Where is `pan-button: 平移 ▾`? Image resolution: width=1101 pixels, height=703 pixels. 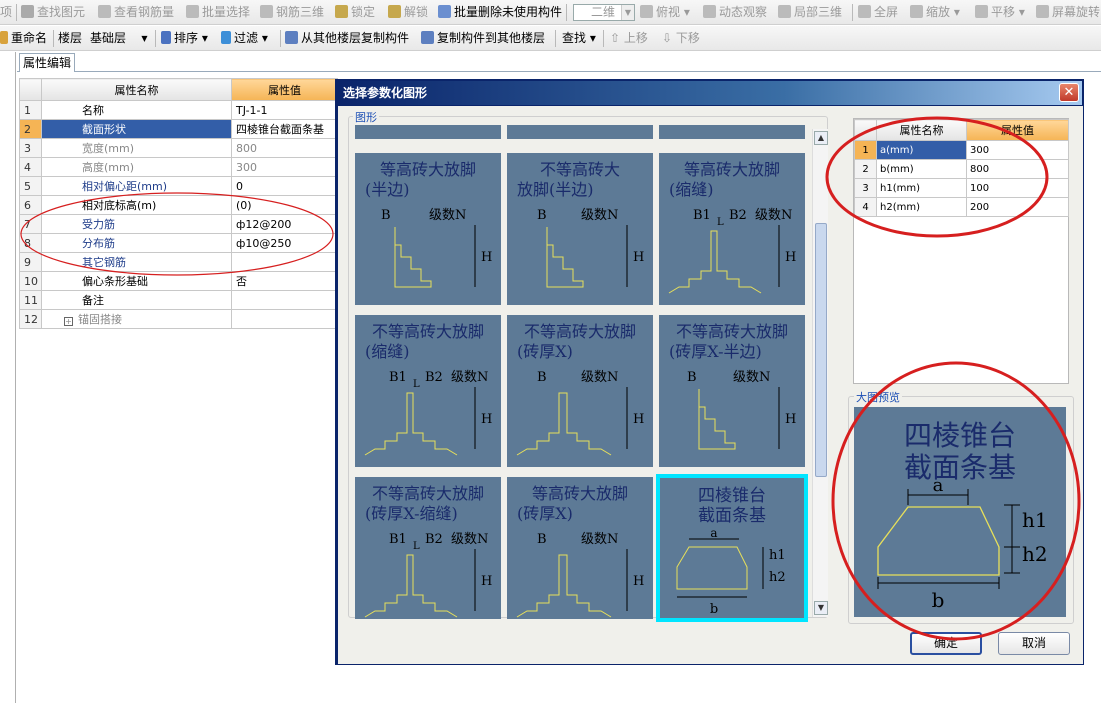
pan-button: 平移 ▾ is located at coordinates (1000, 12).